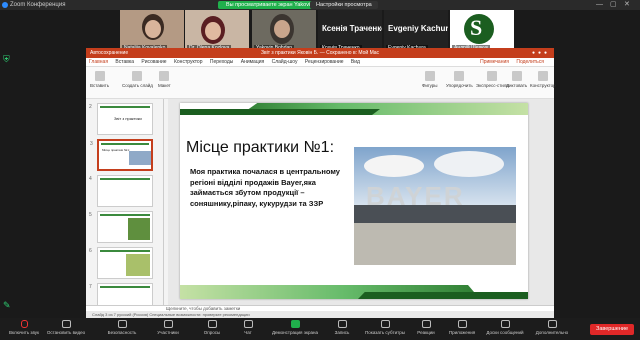 The width and height of the screenshot is (640, 340). I want to click on record-icon, so click(342, 324).